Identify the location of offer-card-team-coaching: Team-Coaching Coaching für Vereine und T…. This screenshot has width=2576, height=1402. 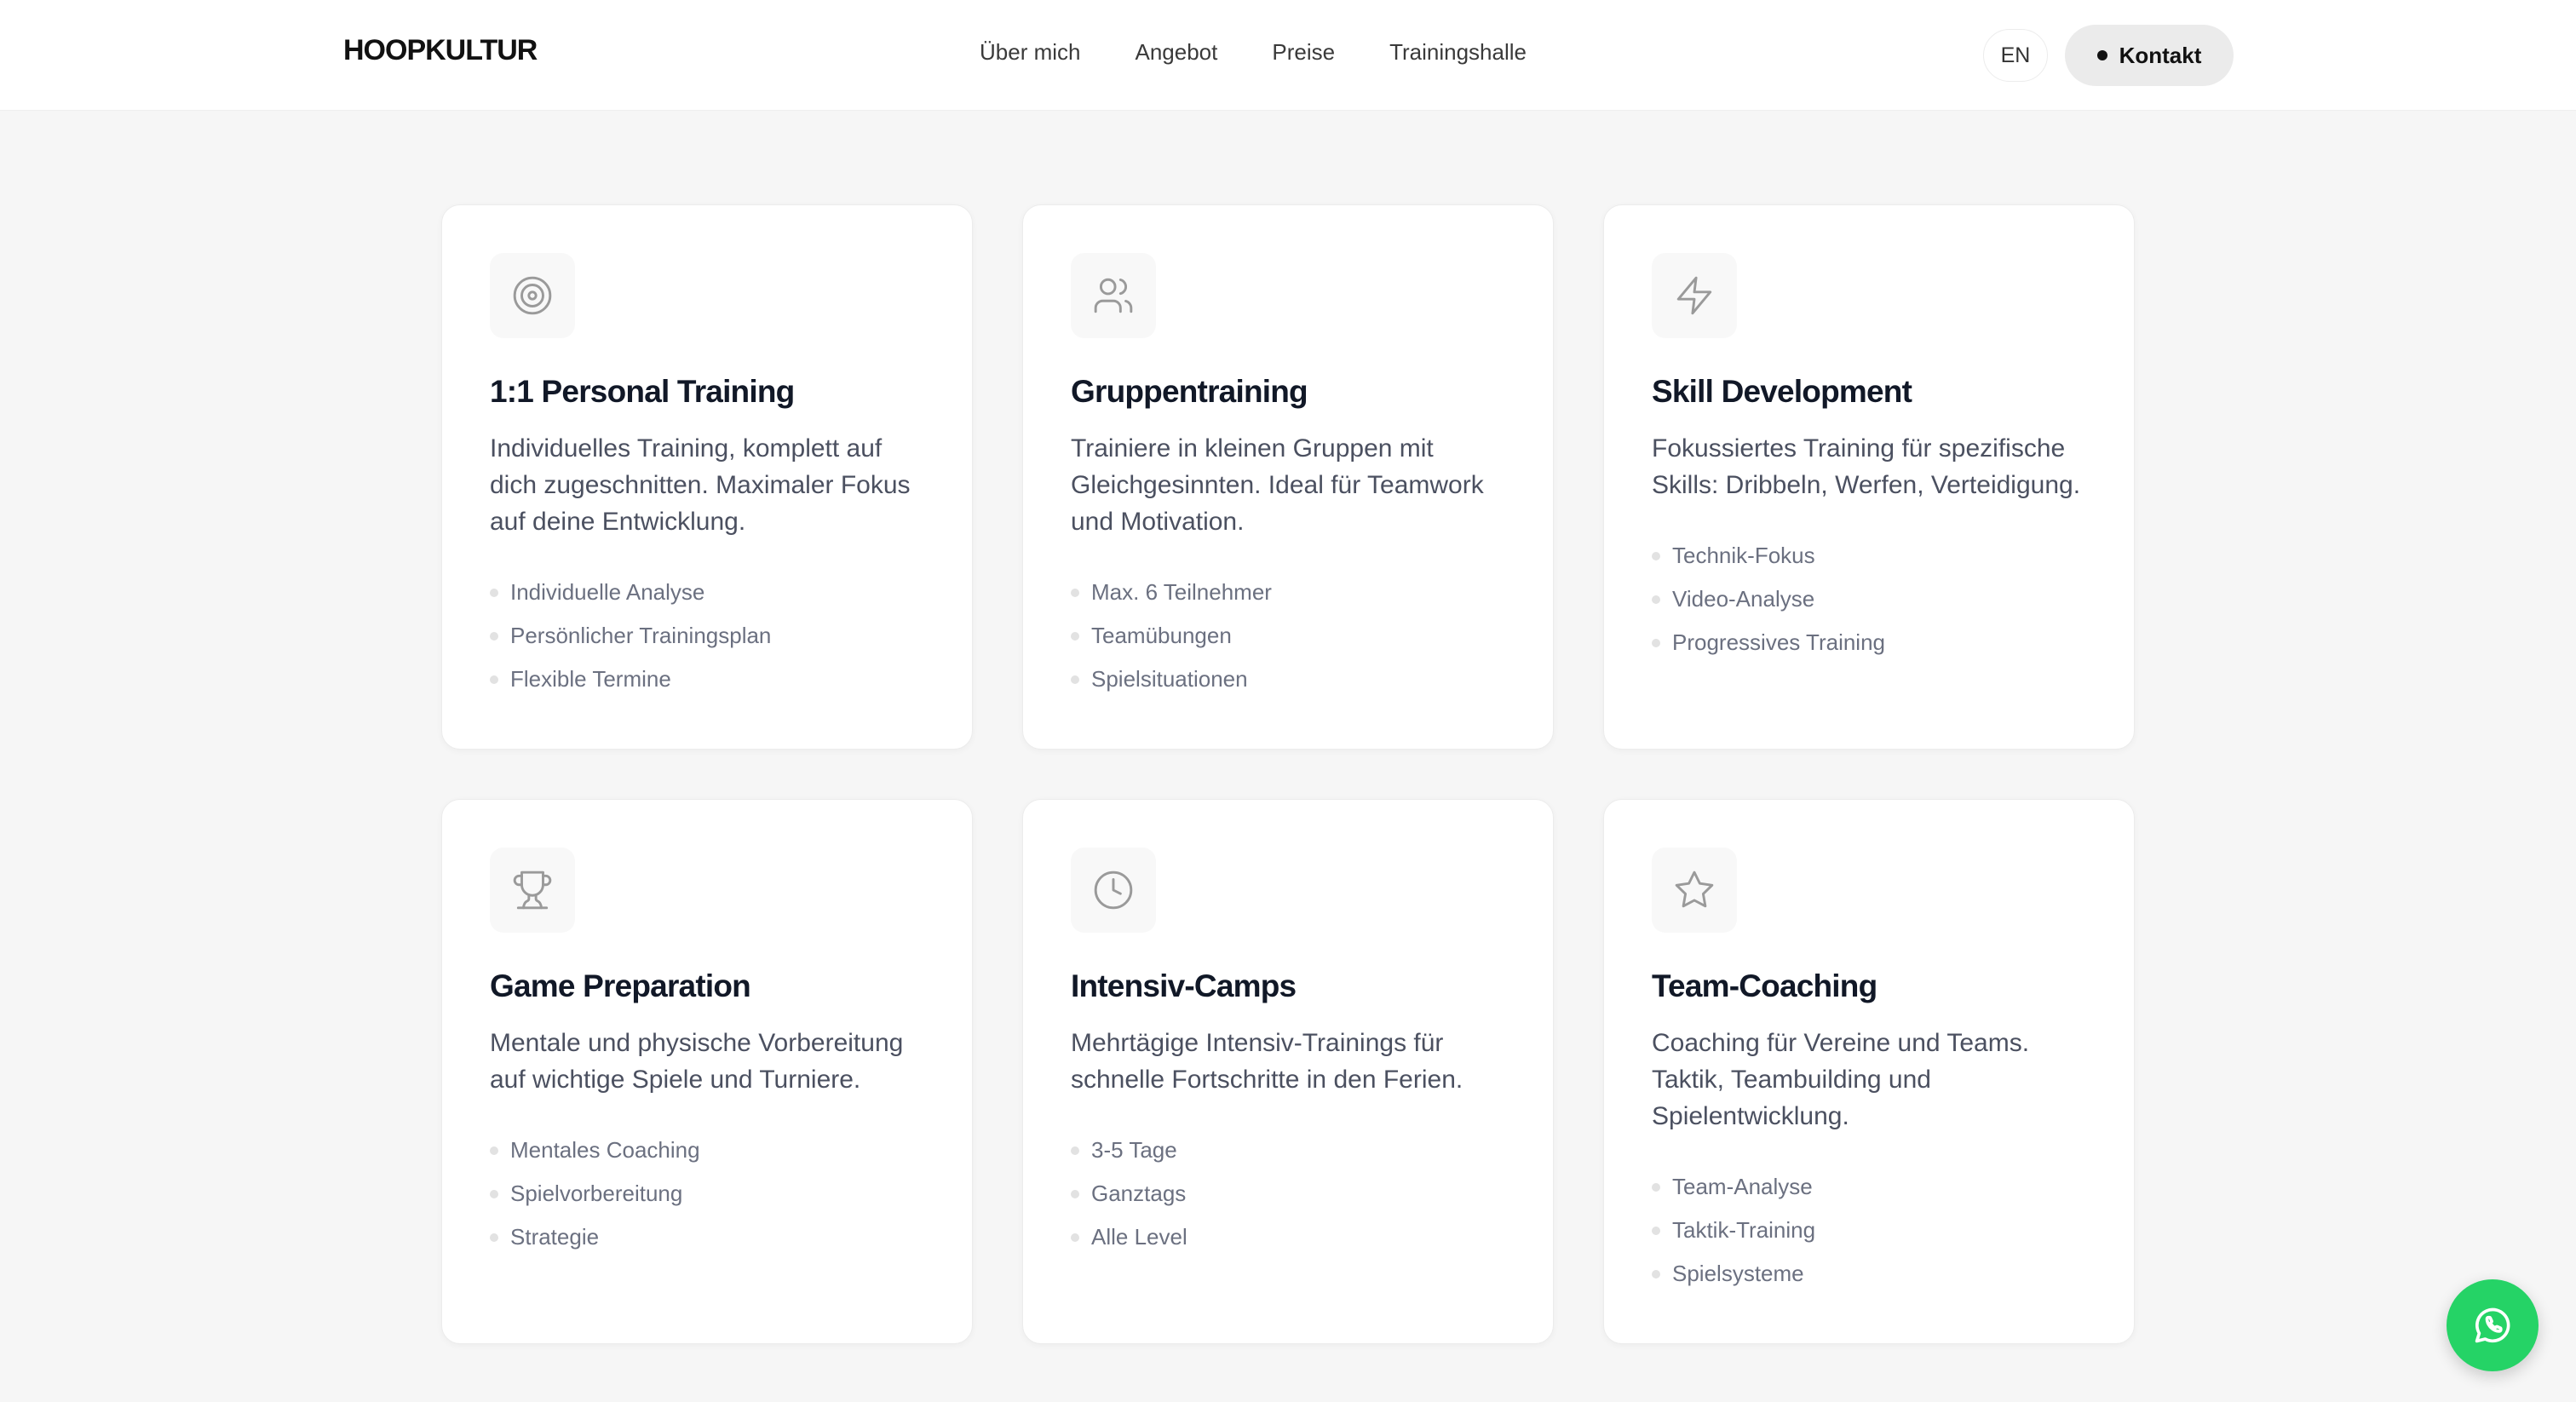
(1869, 1071).